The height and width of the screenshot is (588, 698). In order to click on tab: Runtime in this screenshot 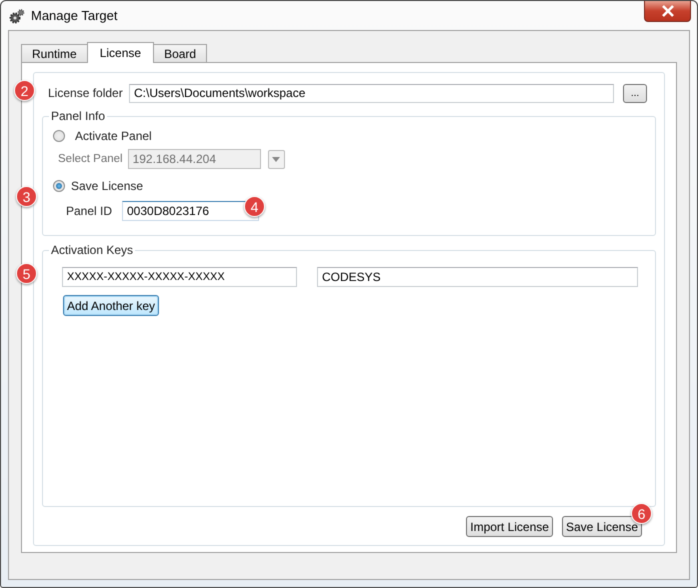, I will do `click(54, 53)`.